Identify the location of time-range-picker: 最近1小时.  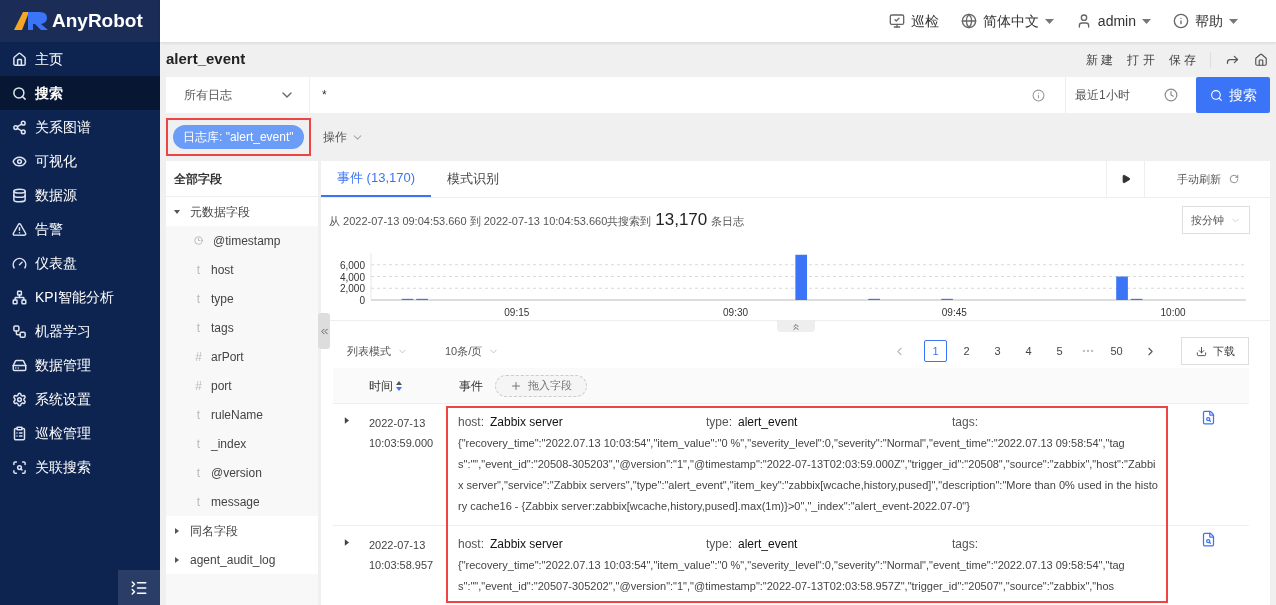
(1130, 95).